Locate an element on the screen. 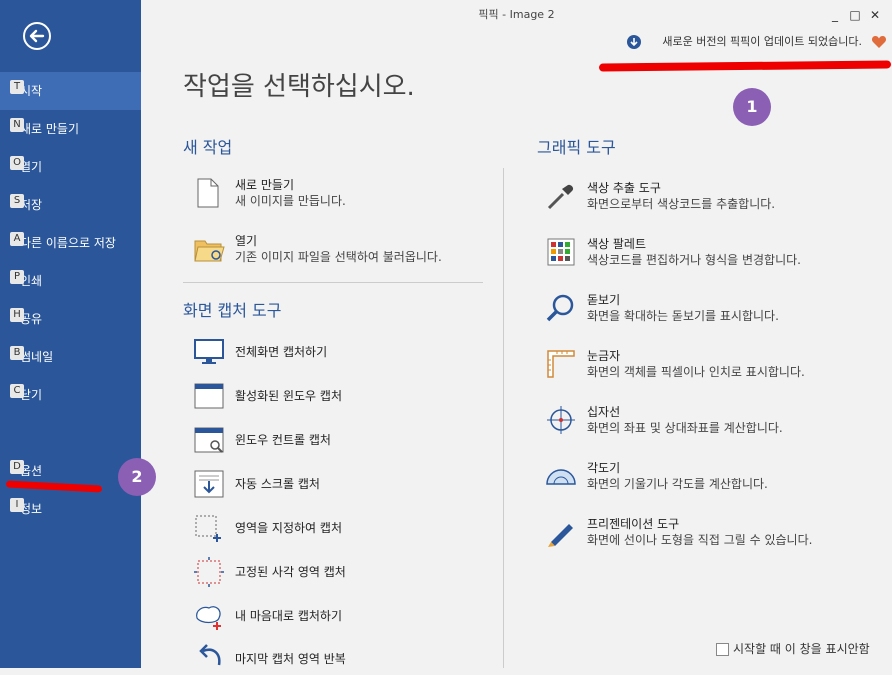 The height and width of the screenshot is (675, 892). sidebar-item-new: N 새로 만들기 is located at coordinates (70, 129).